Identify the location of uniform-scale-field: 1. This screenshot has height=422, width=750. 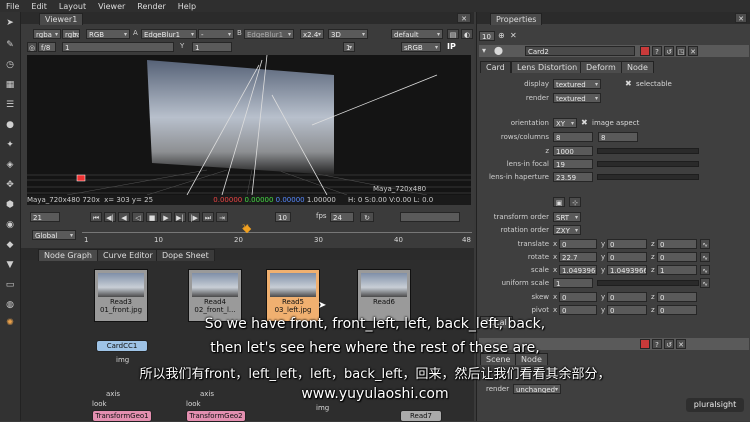
(573, 283).